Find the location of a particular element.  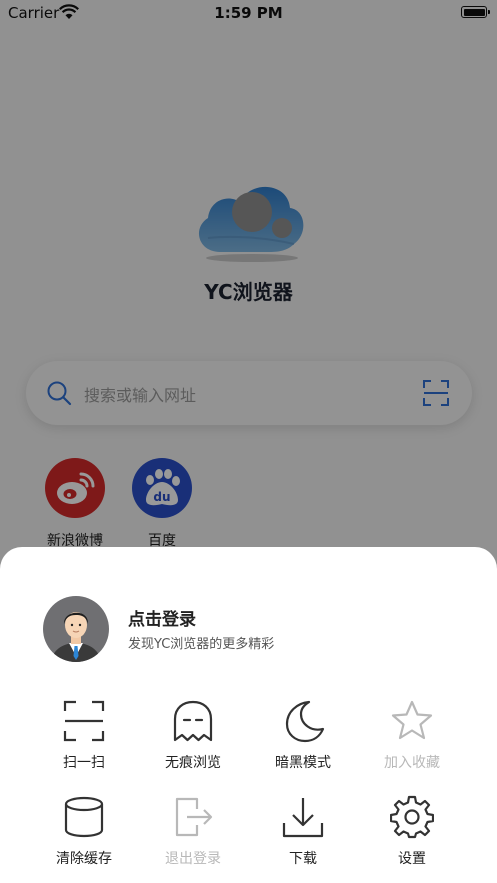

menu-logout: 退出登录 is located at coordinates (193, 831).